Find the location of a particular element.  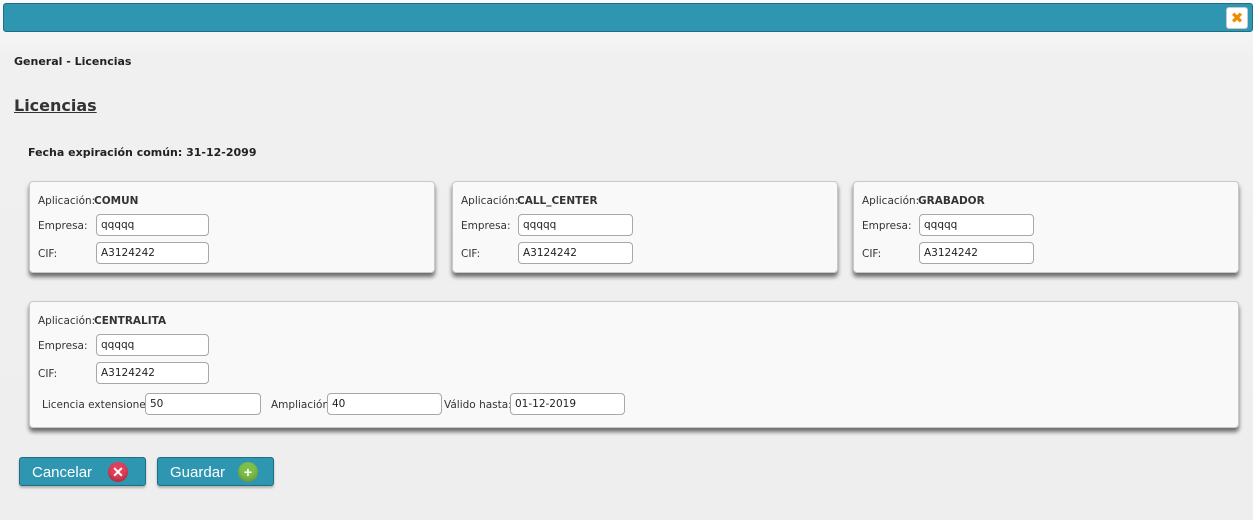

cancel-button: Cancelar ✕ is located at coordinates (82, 471).